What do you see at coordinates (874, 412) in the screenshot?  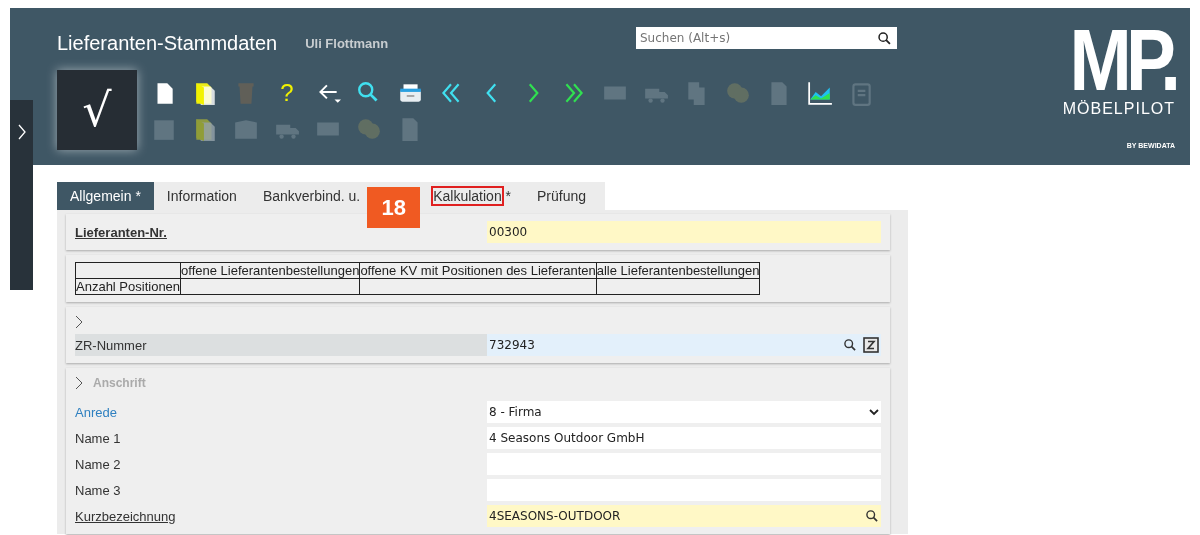 I see `chevron-down-icon` at bounding box center [874, 412].